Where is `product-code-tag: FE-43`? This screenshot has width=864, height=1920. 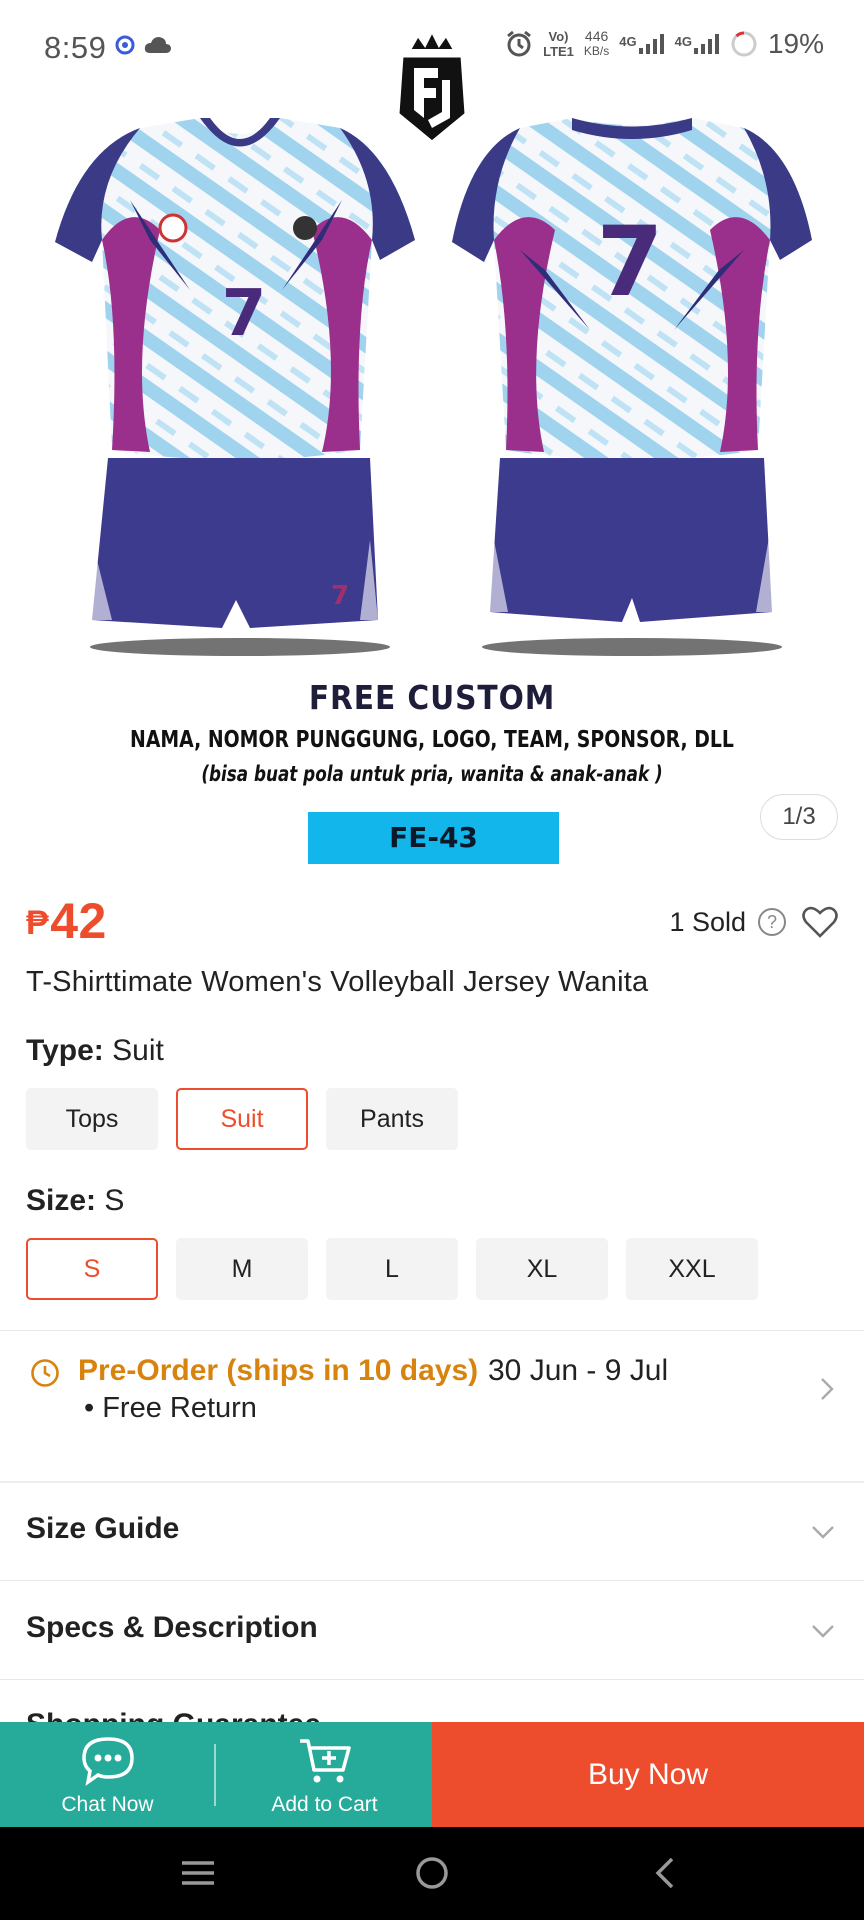 product-code-tag: FE-43 is located at coordinates (433, 838).